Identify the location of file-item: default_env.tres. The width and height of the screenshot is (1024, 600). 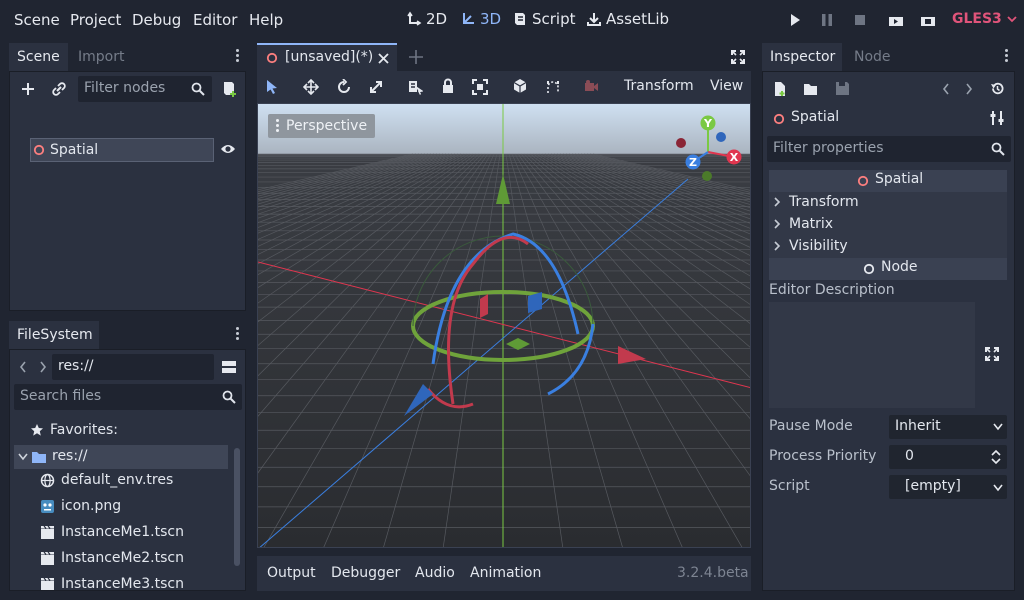
(106, 480).